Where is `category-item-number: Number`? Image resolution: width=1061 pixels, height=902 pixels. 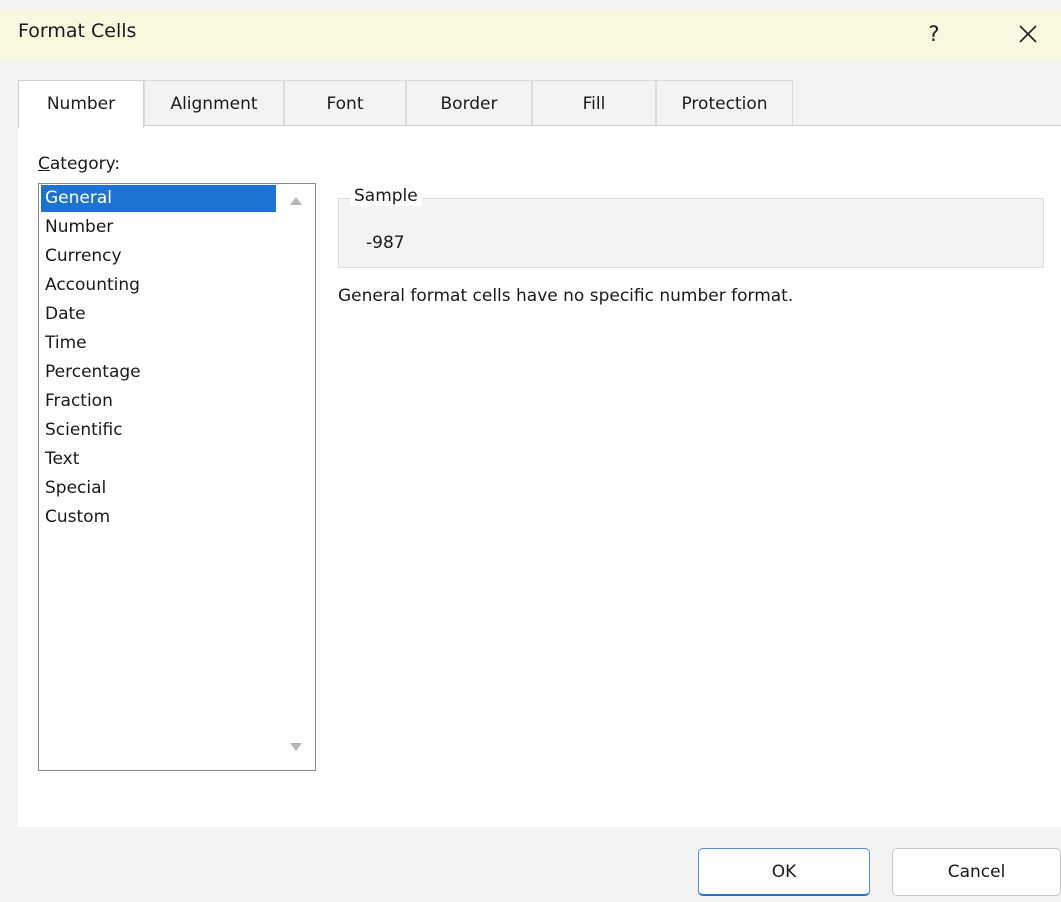 category-item-number: Number is located at coordinates (158, 227).